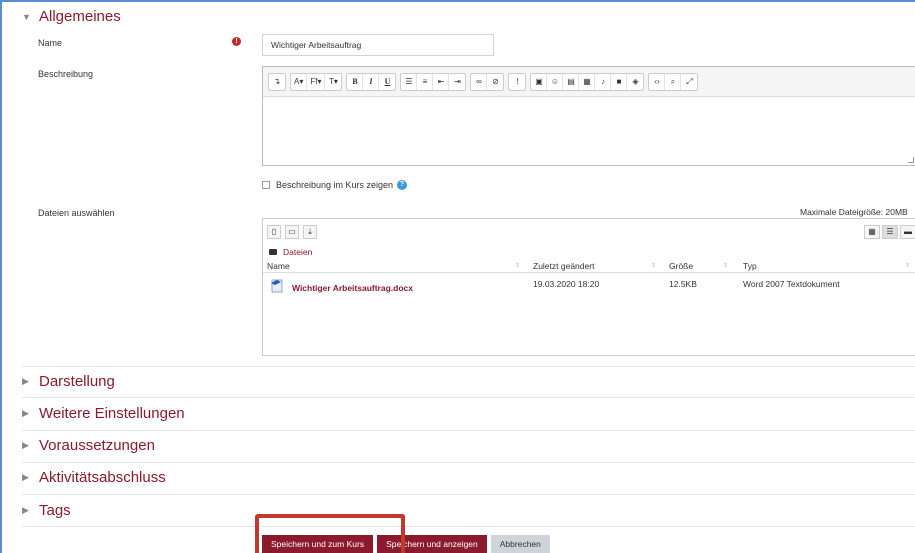 This screenshot has width=915, height=553. What do you see at coordinates (657, 81) in the screenshot?
I see `html-source-icon: ‹›` at bounding box center [657, 81].